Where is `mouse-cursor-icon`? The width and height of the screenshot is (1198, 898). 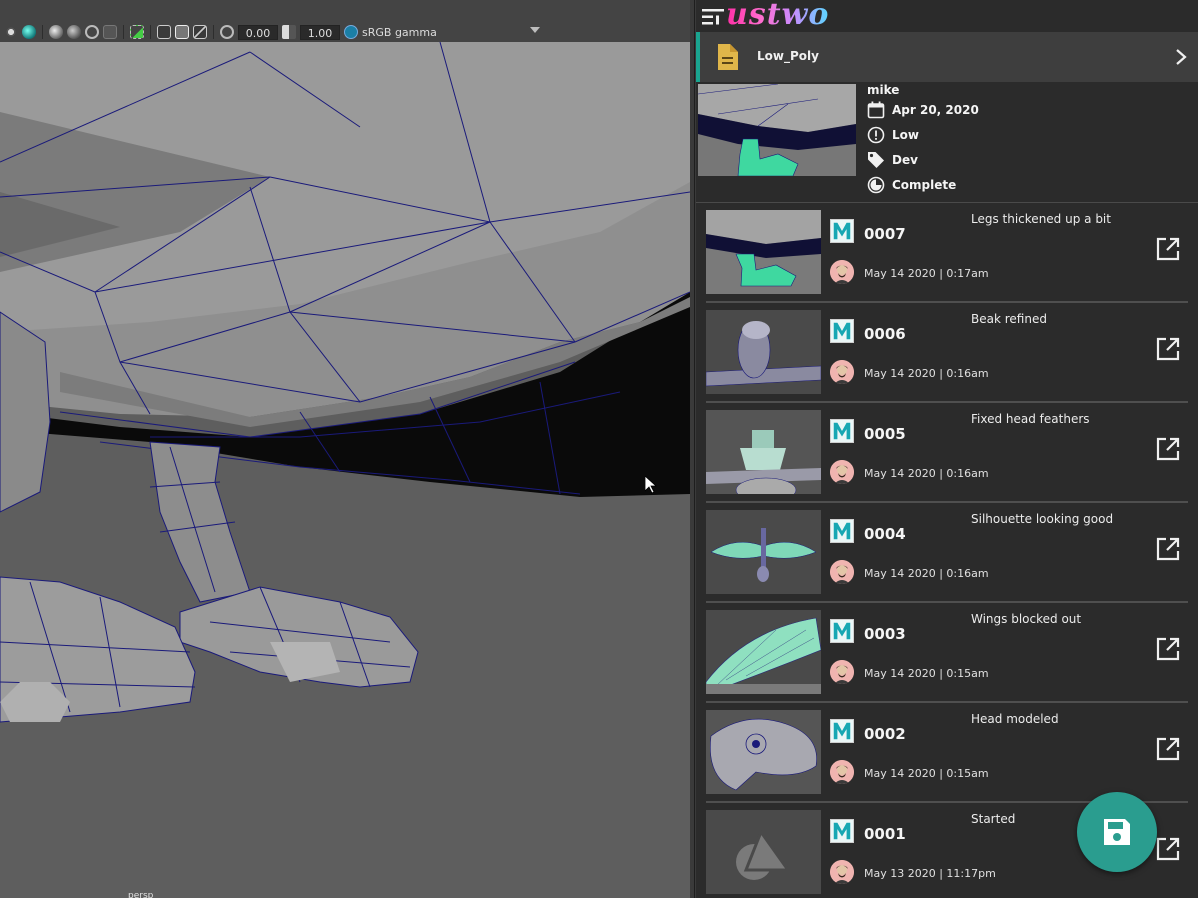
mouse-cursor-icon is located at coordinates (651, 485).